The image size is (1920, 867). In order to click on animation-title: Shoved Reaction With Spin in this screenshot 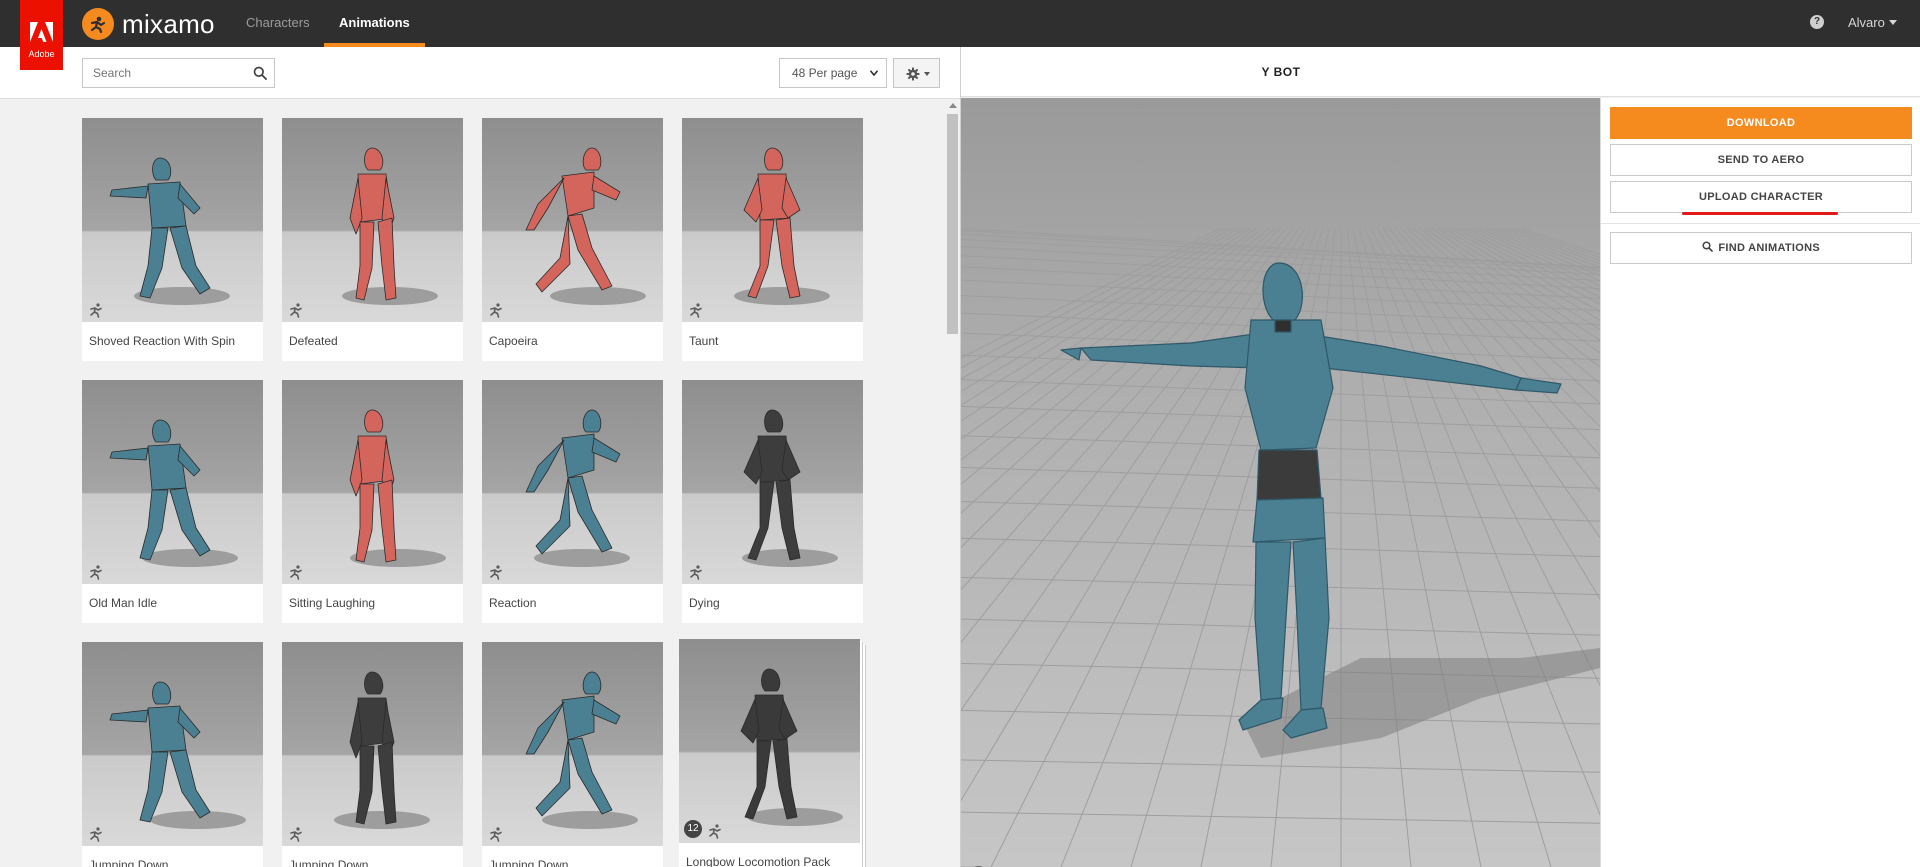, I will do `click(162, 341)`.